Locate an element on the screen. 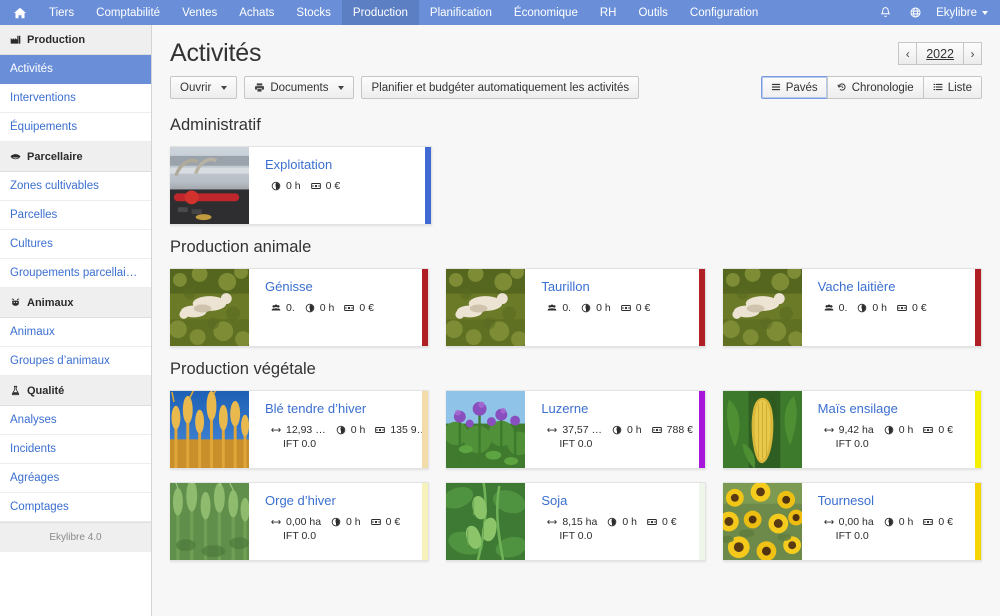 This screenshot has height=616, width=1000. year-next-button: › is located at coordinates (972, 53).